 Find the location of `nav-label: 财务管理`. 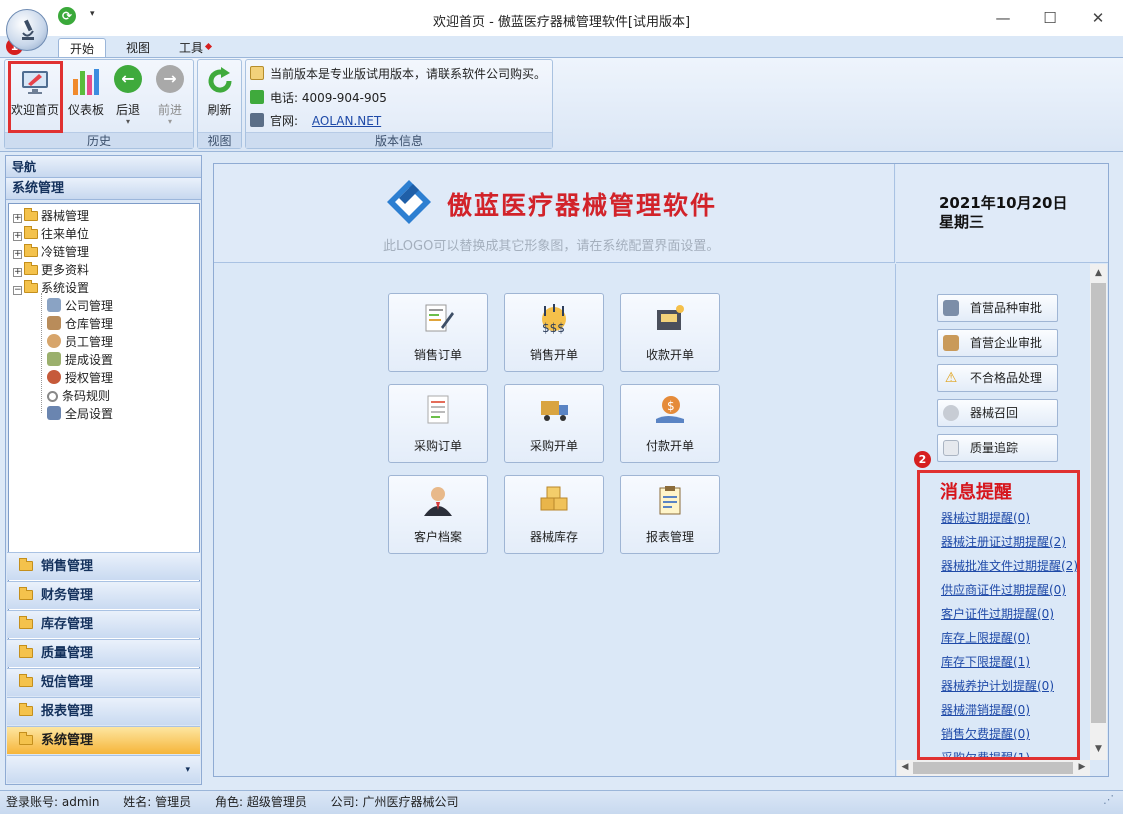

nav-label: 财务管理 is located at coordinates (67, 595).